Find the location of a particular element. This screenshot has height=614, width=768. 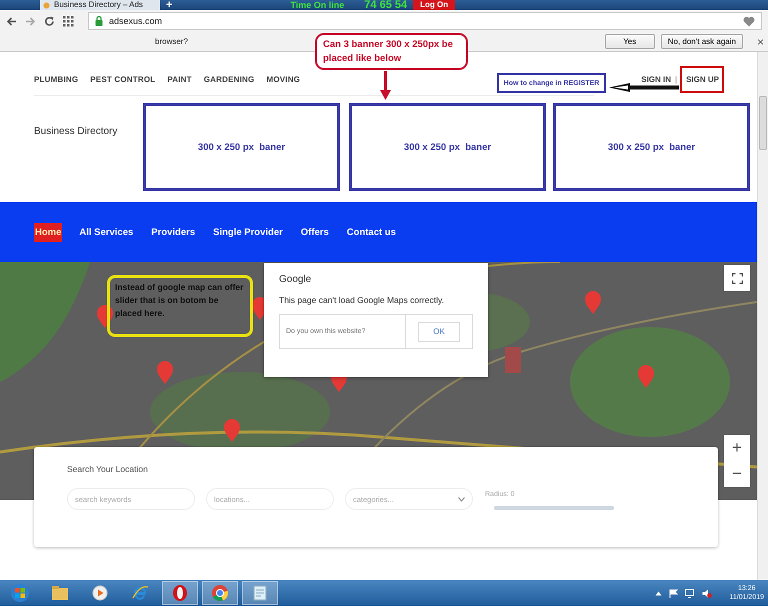

log-on-button: Log On is located at coordinates (434, 5).